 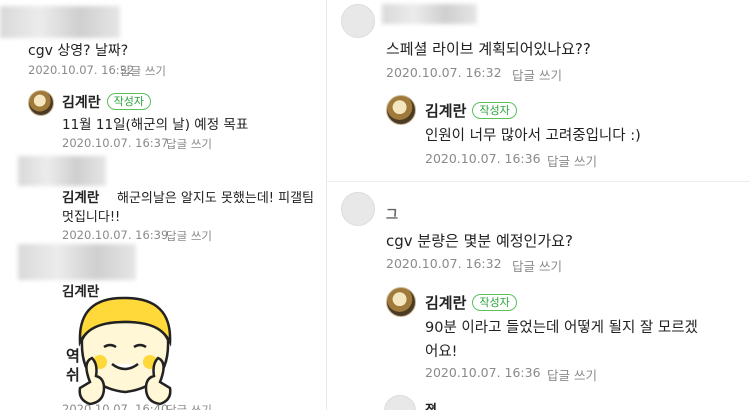 I want to click on comment-date: 2020.10.07. 16:40, so click(x=115, y=406).